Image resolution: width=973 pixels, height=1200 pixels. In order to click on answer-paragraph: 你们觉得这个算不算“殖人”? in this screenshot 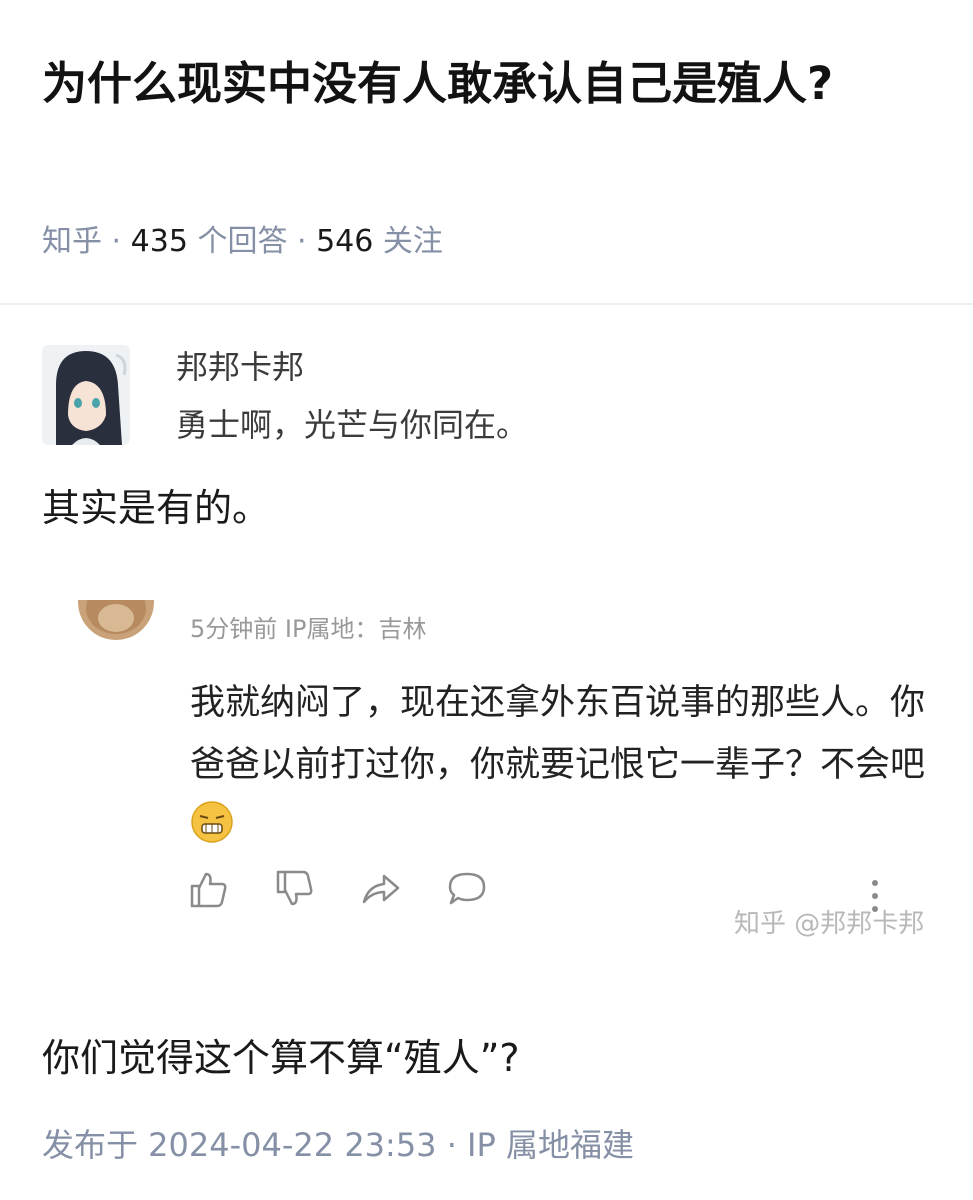, I will do `click(281, 1058)`.